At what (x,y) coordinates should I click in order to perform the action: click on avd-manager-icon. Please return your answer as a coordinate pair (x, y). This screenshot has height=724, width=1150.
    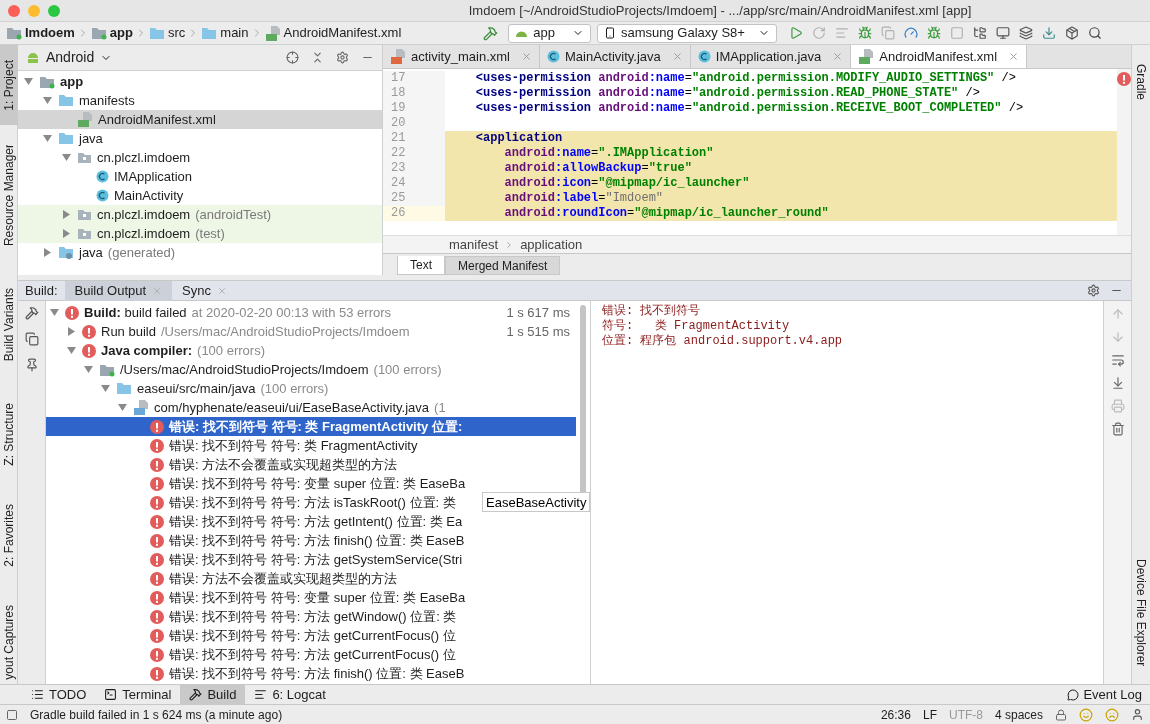
    Looking at the image, I should click on (1002, 33).